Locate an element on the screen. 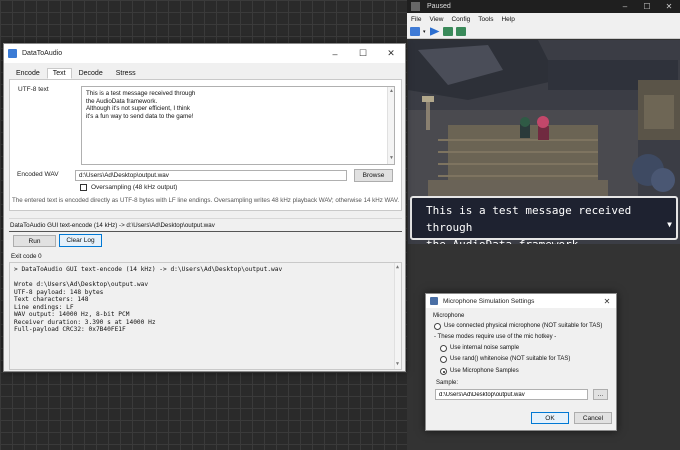  utf8-text-label: UTF-8 text is located at coordinates (33, 89).